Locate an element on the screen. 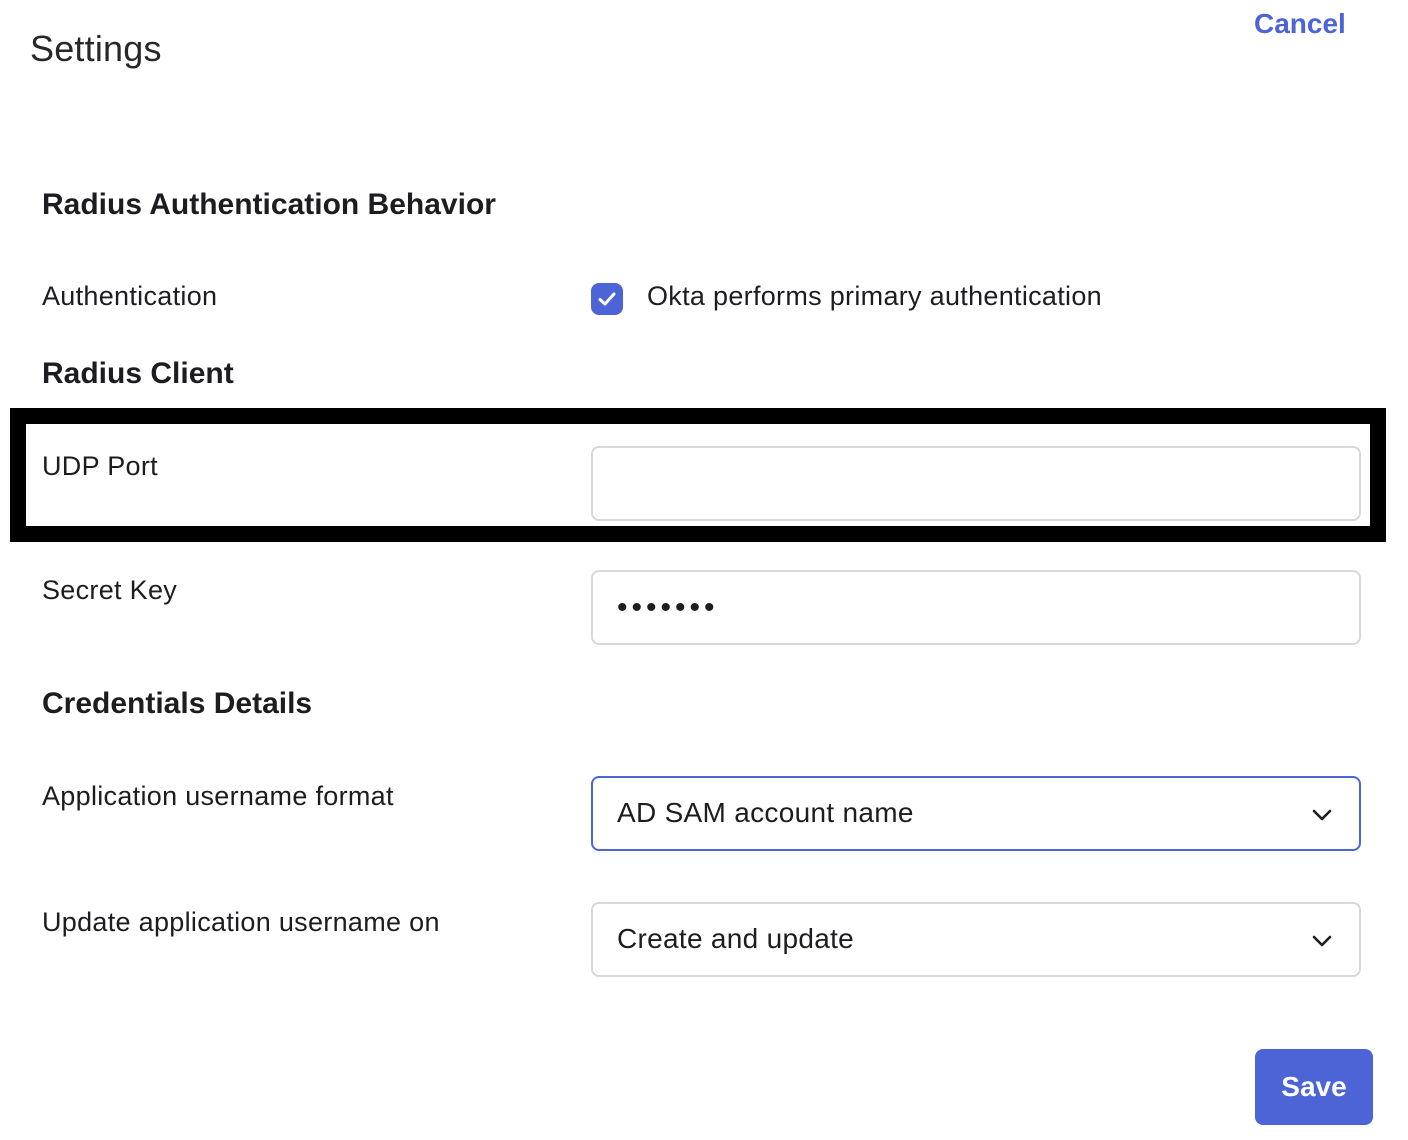 This screenshot has height=1140, width=1408. username-format-select: AD SAM account name is located at coordinates (976, 813).